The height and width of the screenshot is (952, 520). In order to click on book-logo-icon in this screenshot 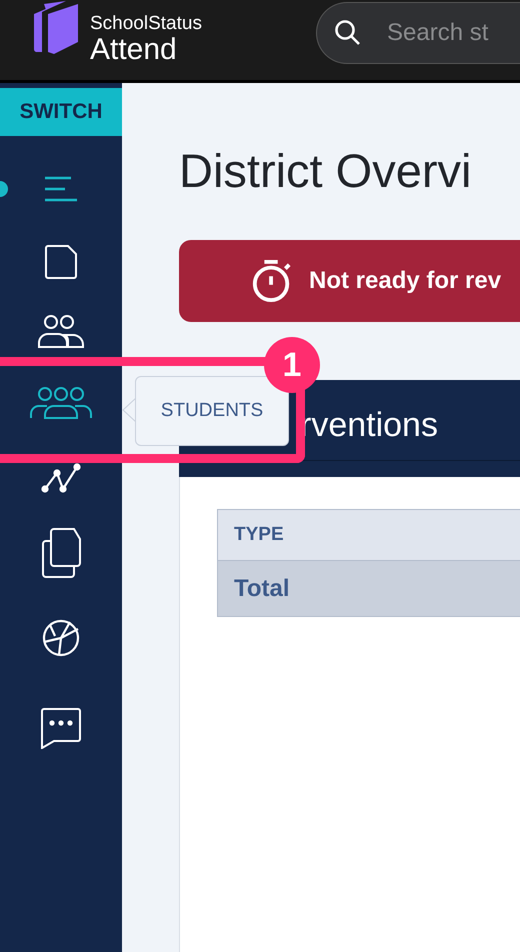, I will do `click(56, 28)`.